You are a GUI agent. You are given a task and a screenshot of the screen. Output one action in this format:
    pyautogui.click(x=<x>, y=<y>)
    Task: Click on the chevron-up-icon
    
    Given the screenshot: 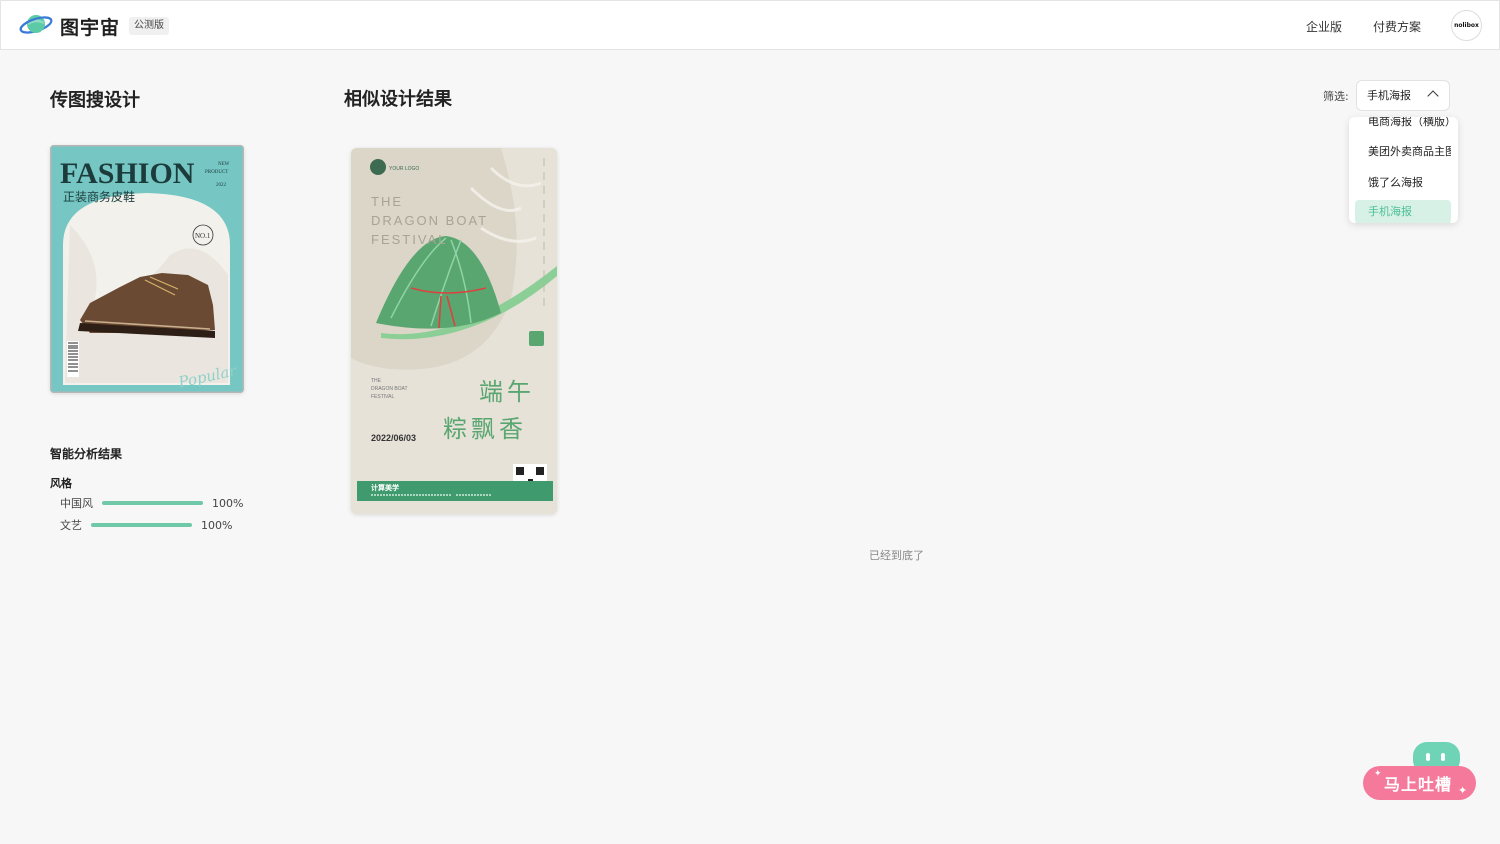 What is the action you would take?
    pyautogui.click(x=1433, y=96)
    